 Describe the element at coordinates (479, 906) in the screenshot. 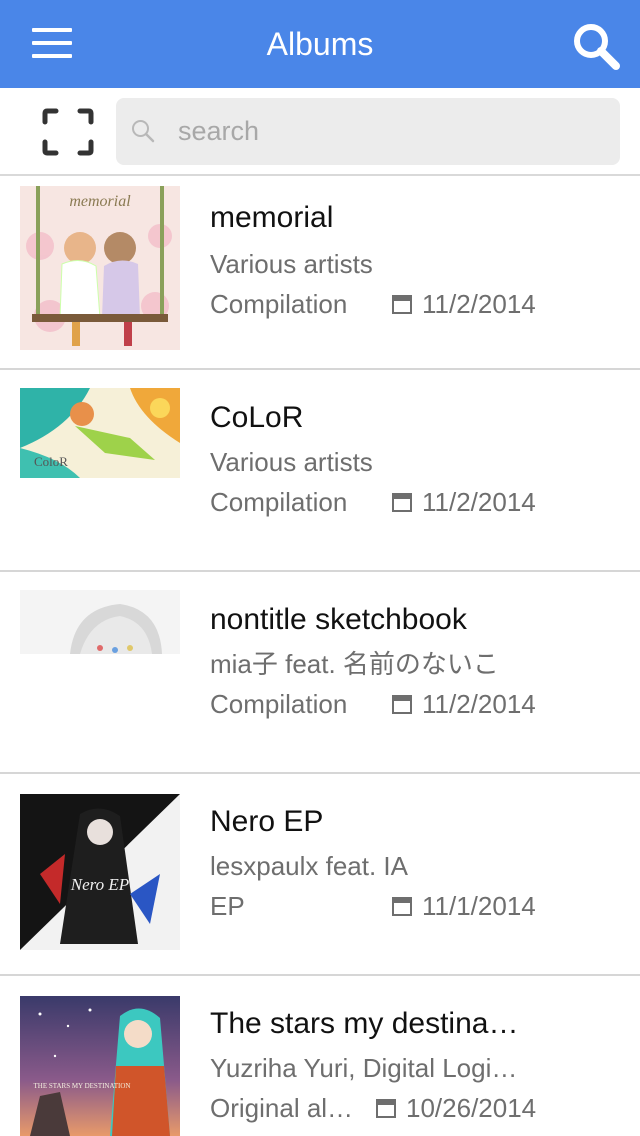

I see `album-date-text: 11/1/2014` at that location.